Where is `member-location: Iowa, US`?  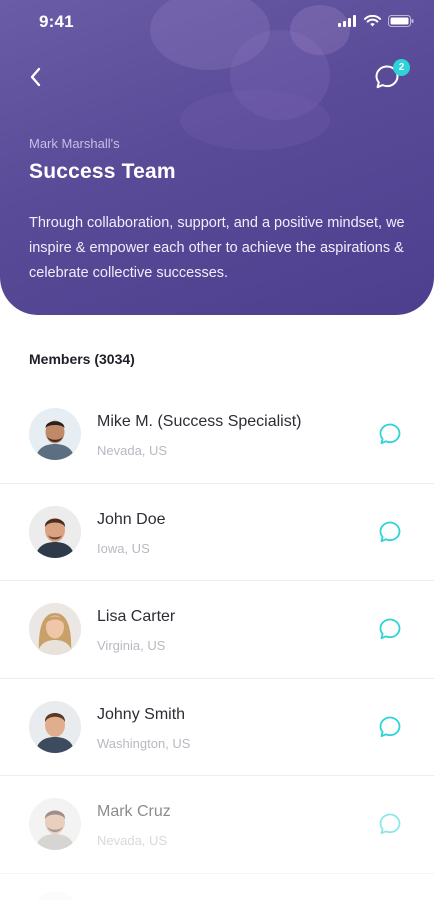
member-location: Iowa, US is located at coordinates (123, 548).